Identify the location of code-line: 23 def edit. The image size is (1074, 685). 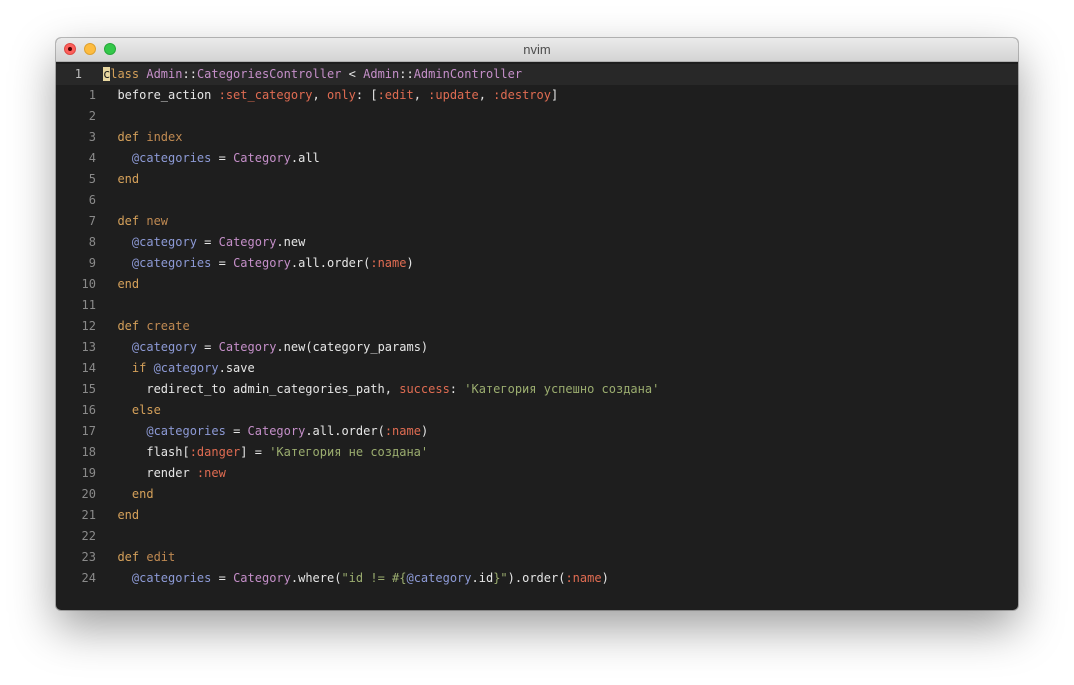
(537, 557).